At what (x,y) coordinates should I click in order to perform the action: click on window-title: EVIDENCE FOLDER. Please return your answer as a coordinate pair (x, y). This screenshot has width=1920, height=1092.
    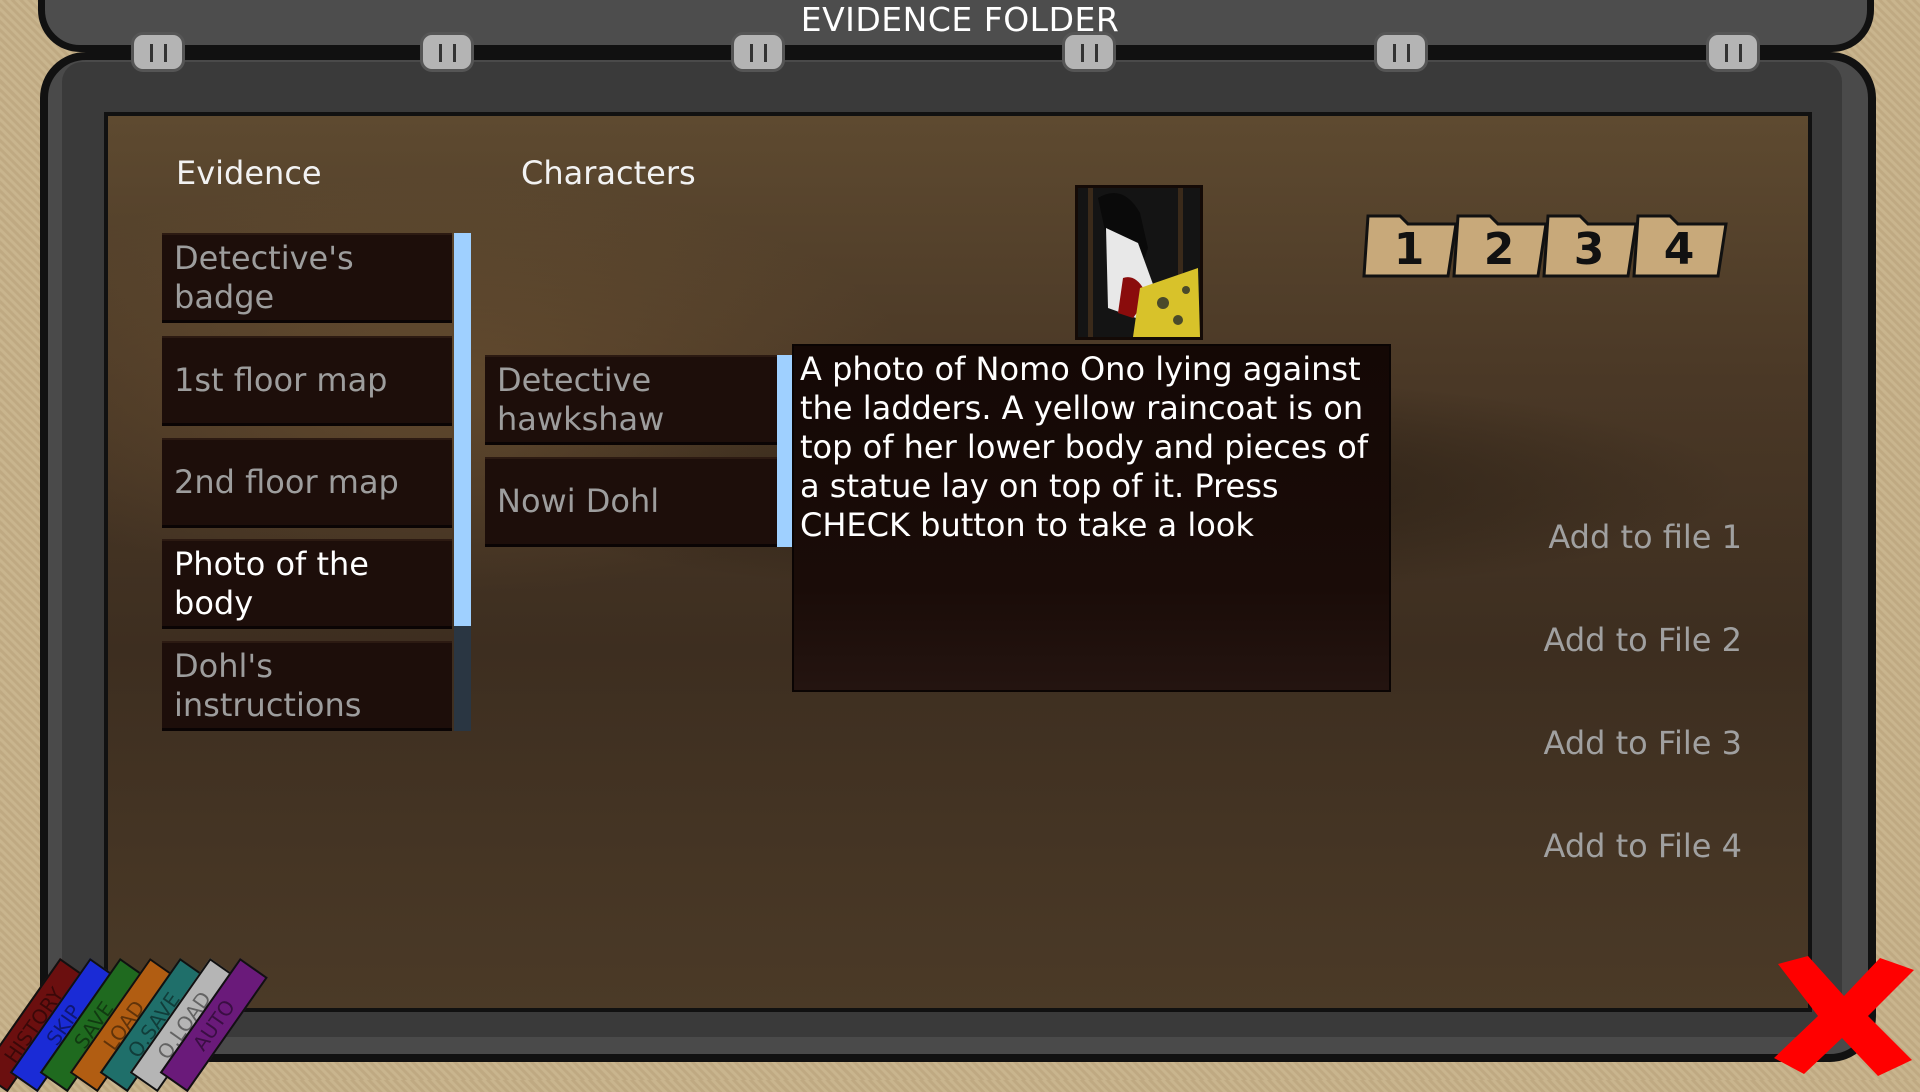
    Looking at the image, I should click on (960, 19).